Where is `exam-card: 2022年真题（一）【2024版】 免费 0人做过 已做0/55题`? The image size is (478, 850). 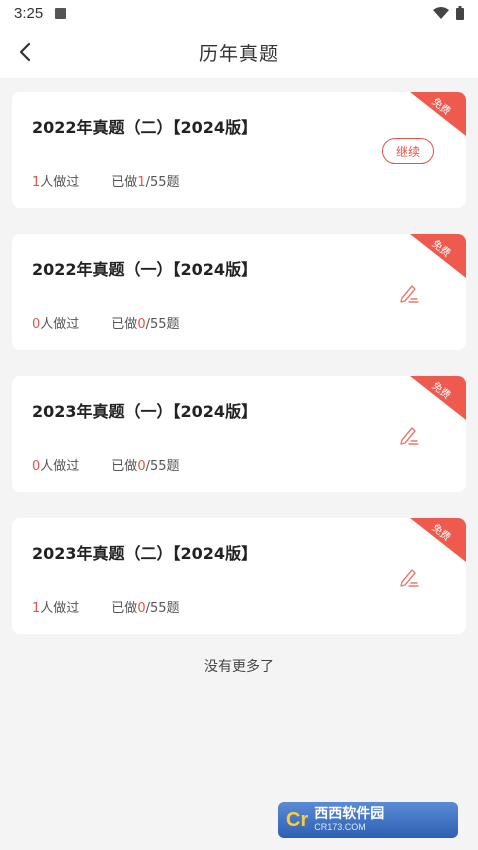 exam-card: 2022年真题（一）【2024版】 免费 0人做过 已做0/55题 is located at coordinates (239, 292).